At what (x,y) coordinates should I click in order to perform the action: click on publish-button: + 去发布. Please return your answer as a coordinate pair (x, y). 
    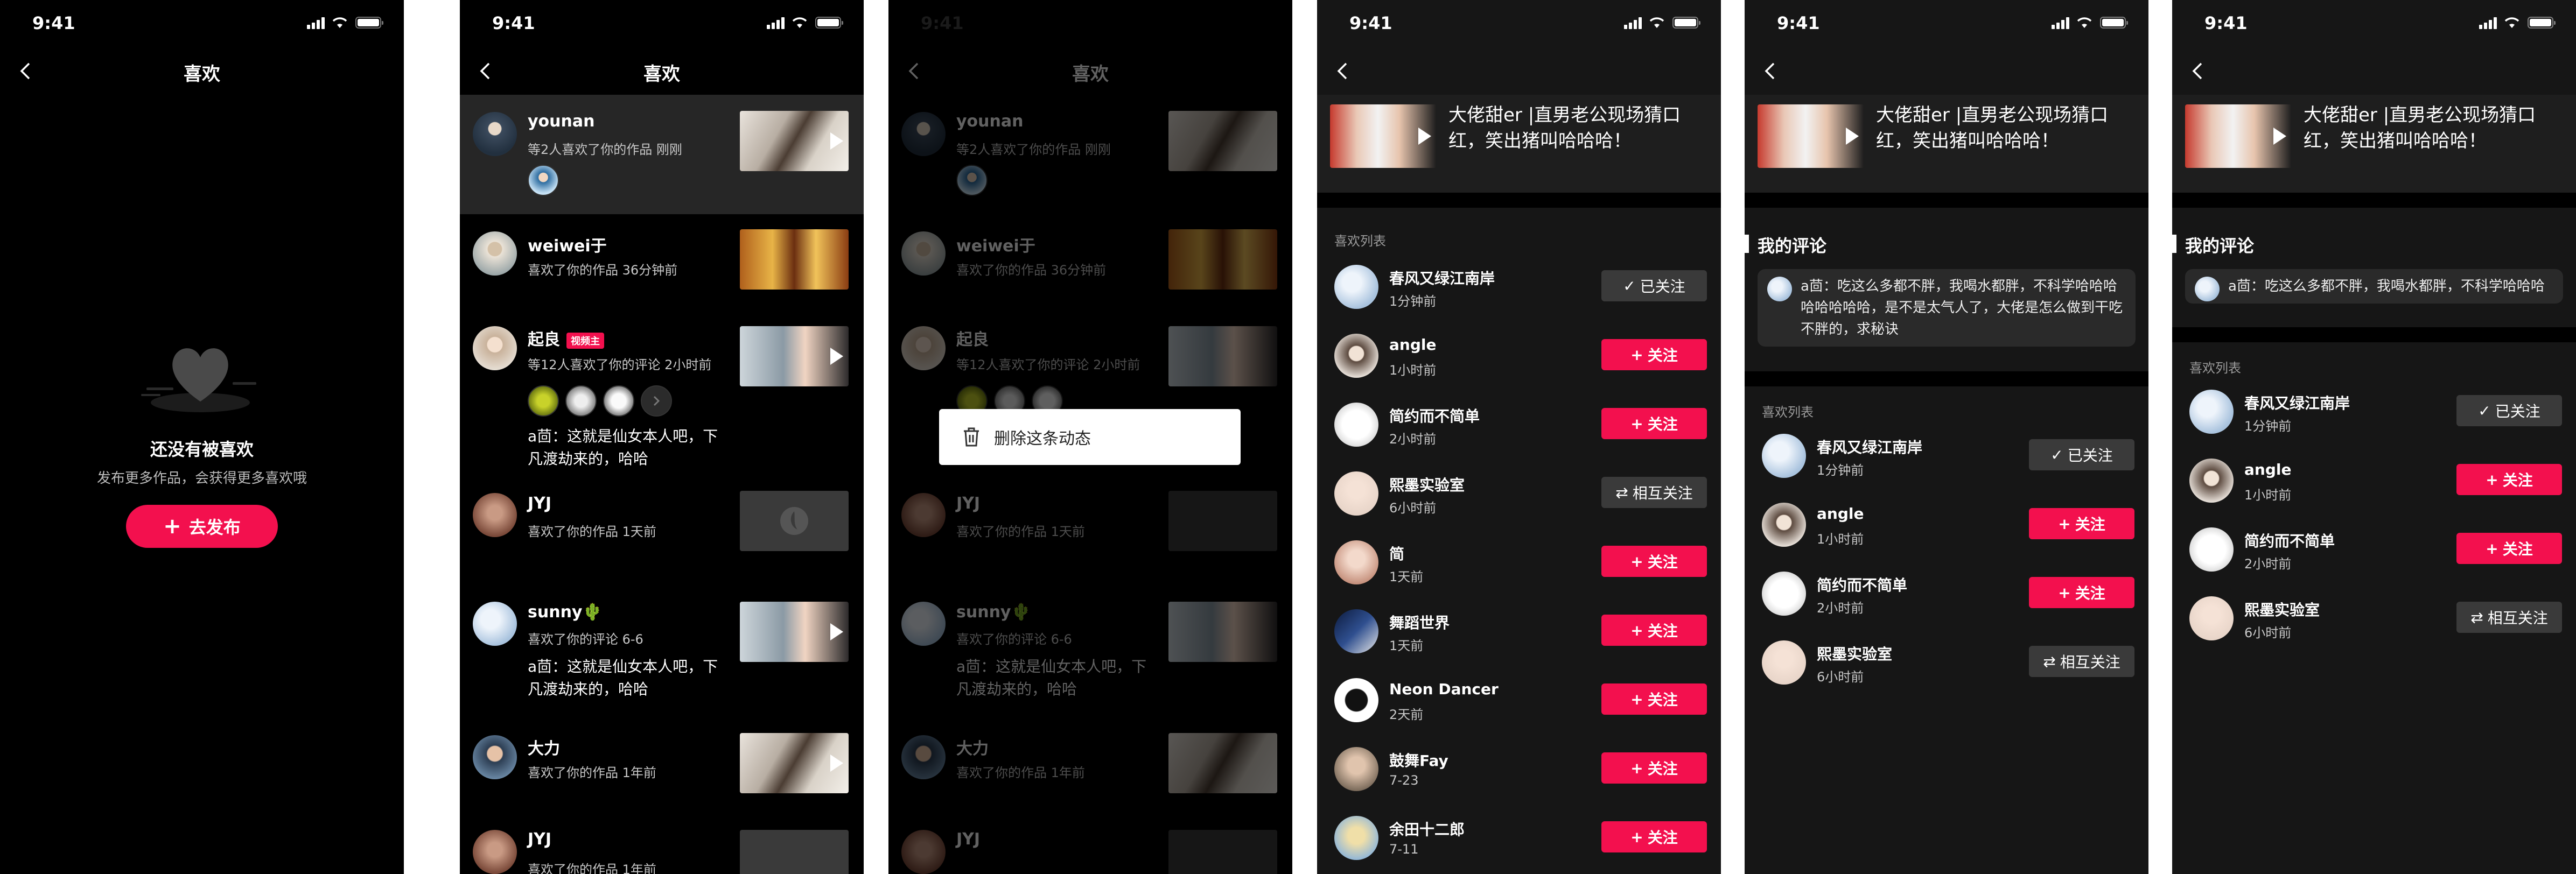
    Looking at the image, I should click on (202, 526).